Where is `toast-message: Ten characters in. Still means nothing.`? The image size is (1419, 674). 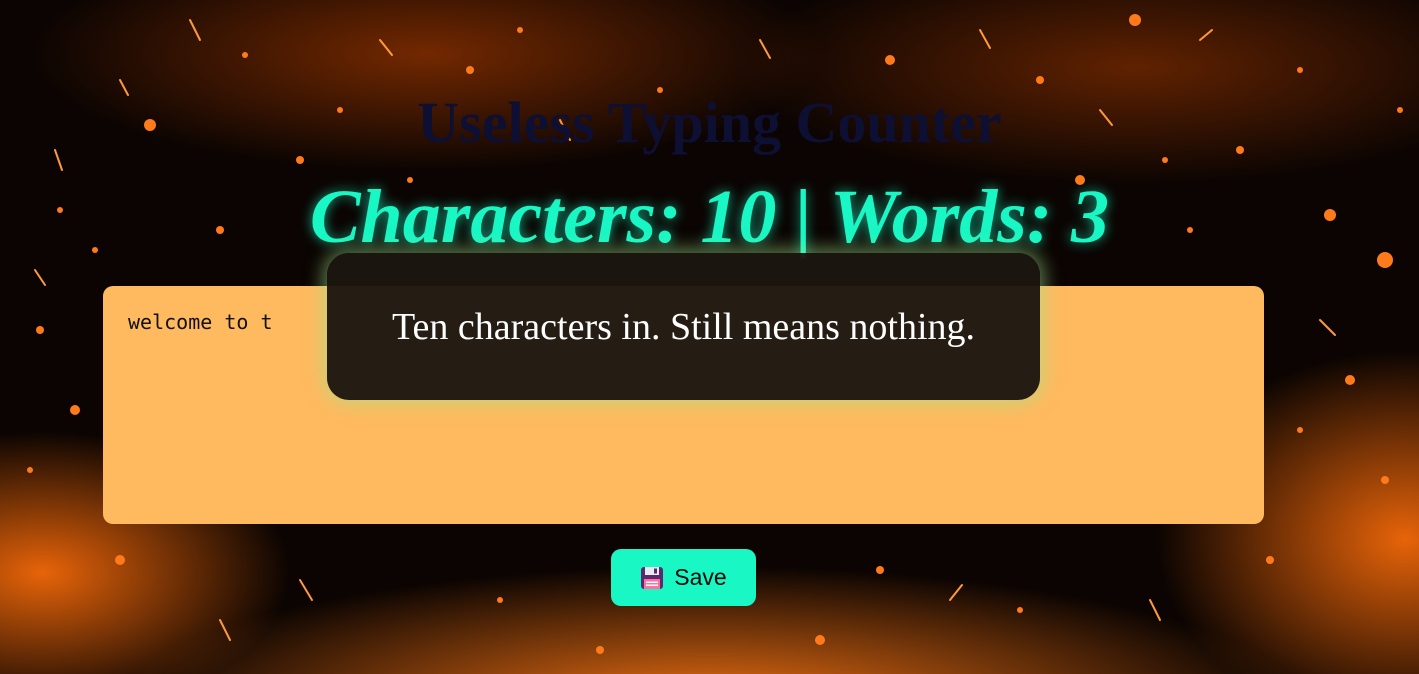
toast-message: Ten characters in. Still means nothing. is located at coordinates (683, 327).